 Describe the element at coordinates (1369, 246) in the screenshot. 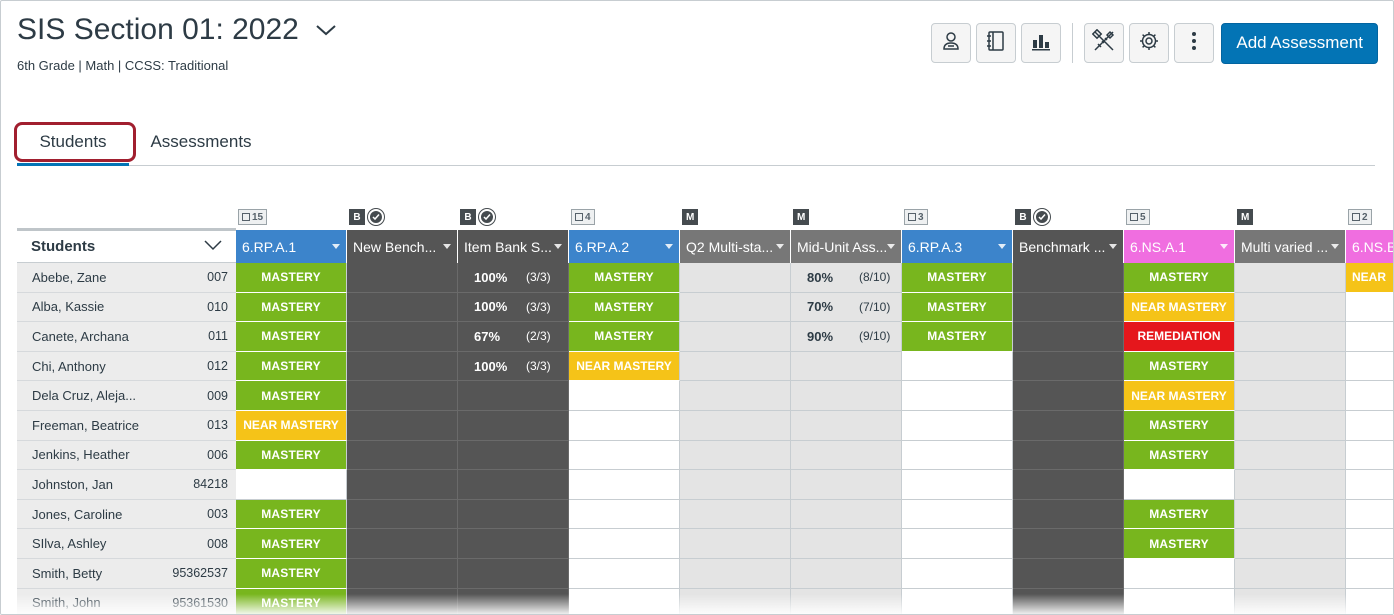

I see `column-header: 6.NS.B` at that location.